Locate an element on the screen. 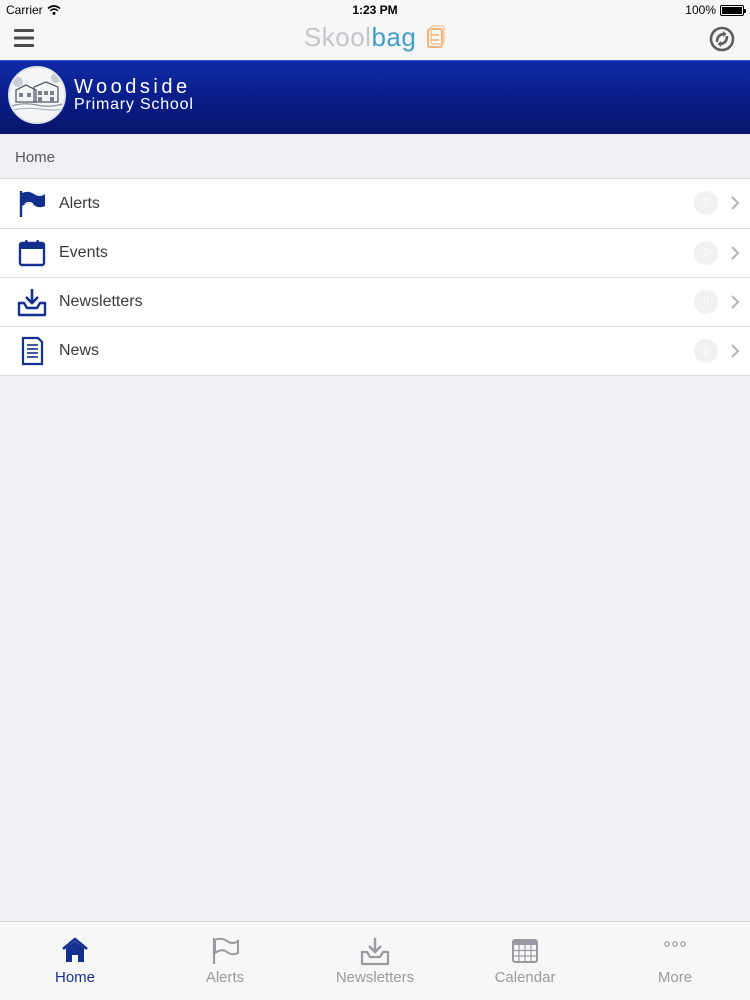 This screenshot has height=1000, width=750. menu-item-newsletters: Newsletters 0 is located at coordinates (375, 301).